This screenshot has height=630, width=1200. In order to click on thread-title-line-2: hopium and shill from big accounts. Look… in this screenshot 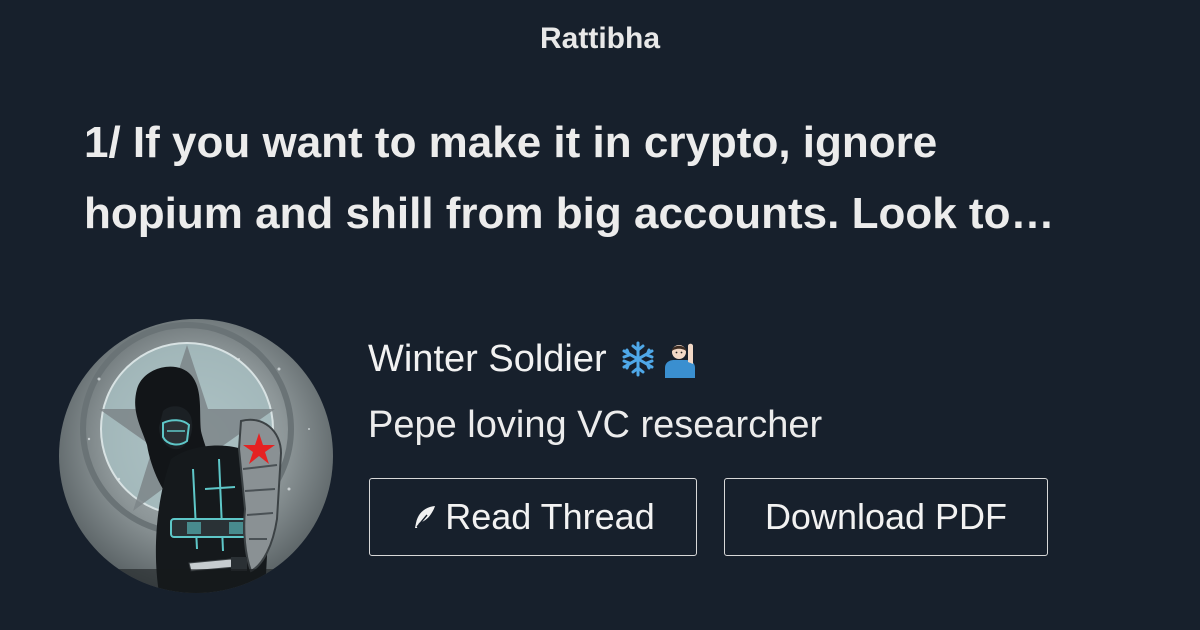, I will do `click(569, 213)`.